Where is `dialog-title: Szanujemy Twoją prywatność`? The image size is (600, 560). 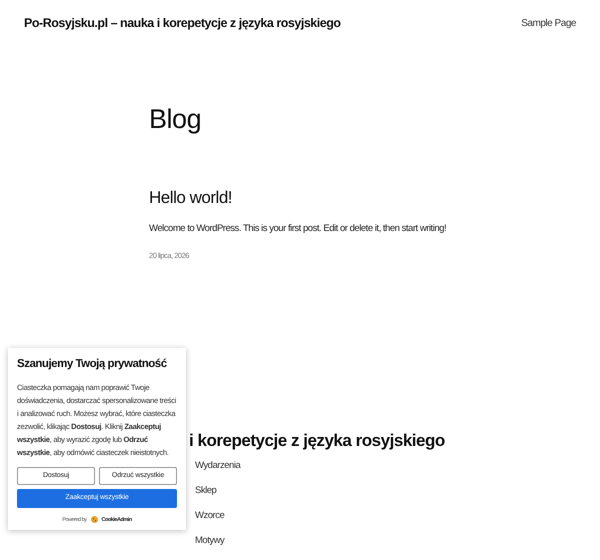
dialog-title: Szanujemy Twoją prywatność is located at coordinates (92, 365).